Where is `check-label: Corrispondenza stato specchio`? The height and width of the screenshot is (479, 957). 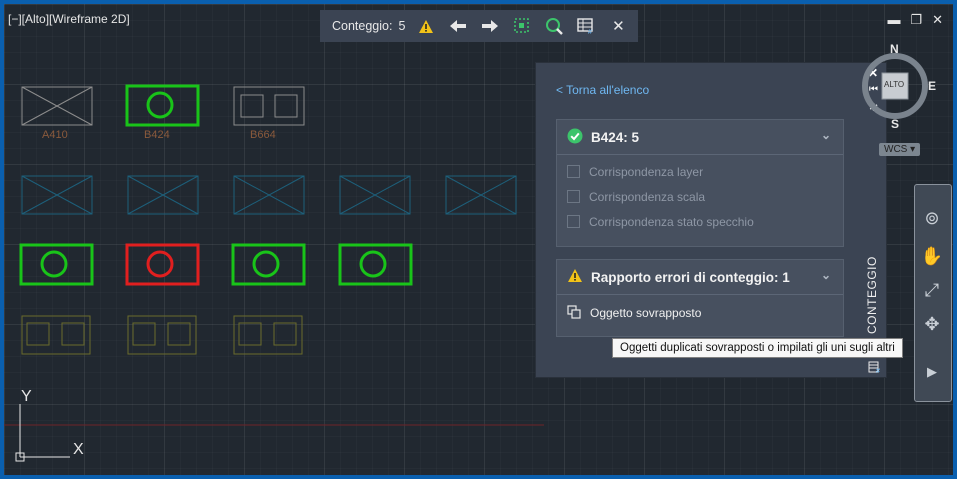 check-label: Corrispondenza stato specchio is located at coordinates (671, 221).